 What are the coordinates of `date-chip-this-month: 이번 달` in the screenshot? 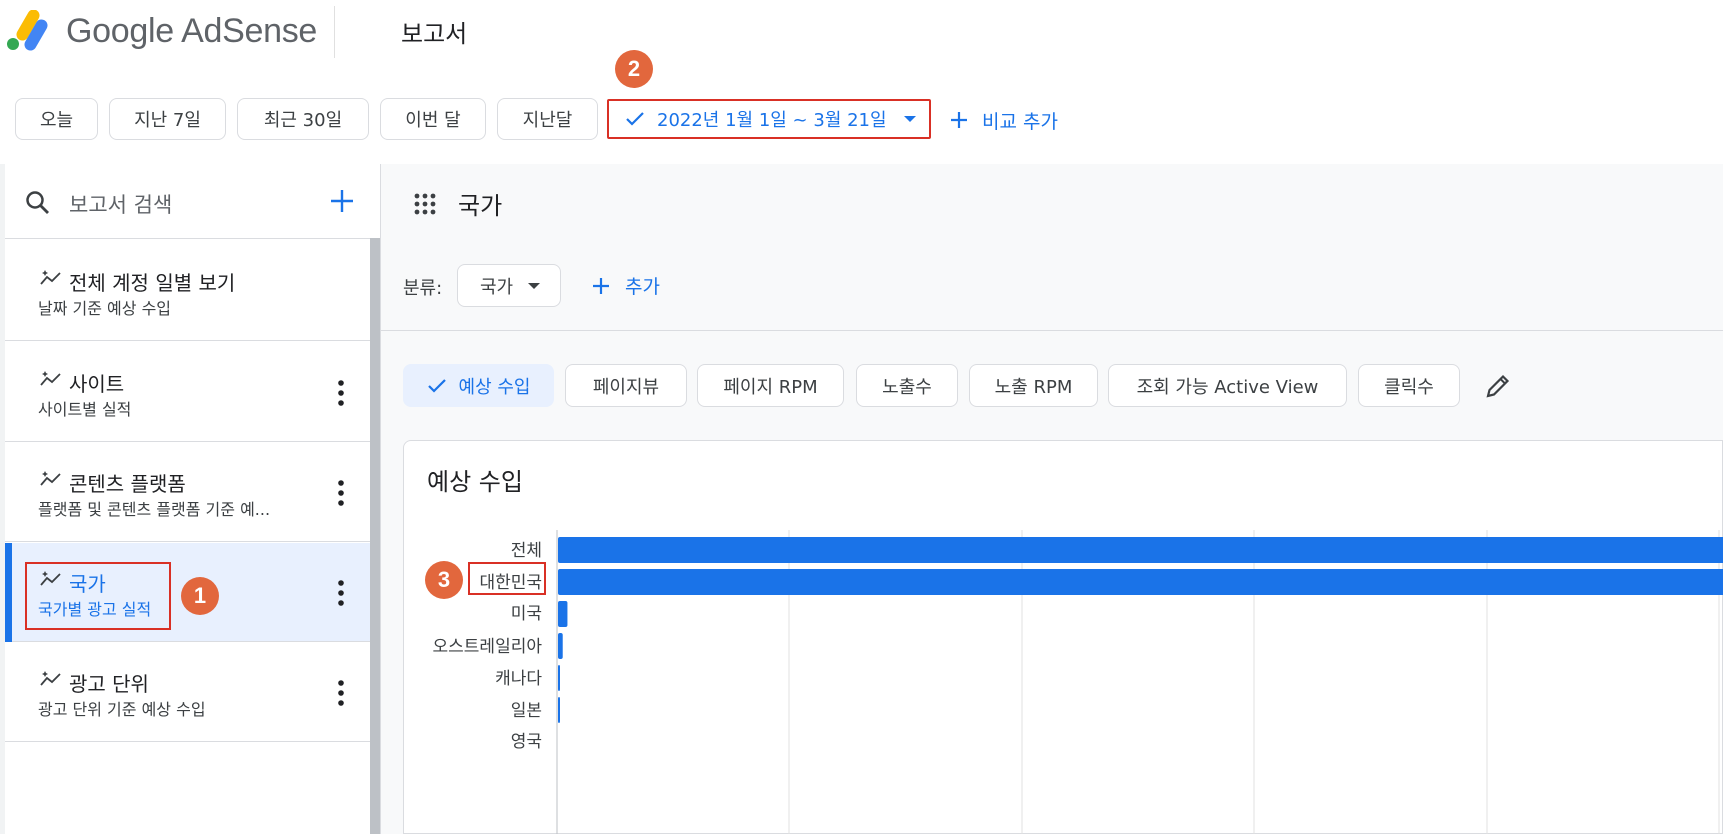 It's located at (433, 119).